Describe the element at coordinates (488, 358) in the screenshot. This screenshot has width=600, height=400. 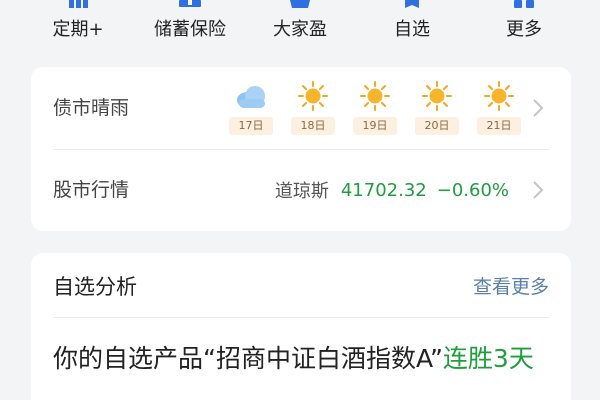
I see `analysis-highlight: 连胜3天` at that location.